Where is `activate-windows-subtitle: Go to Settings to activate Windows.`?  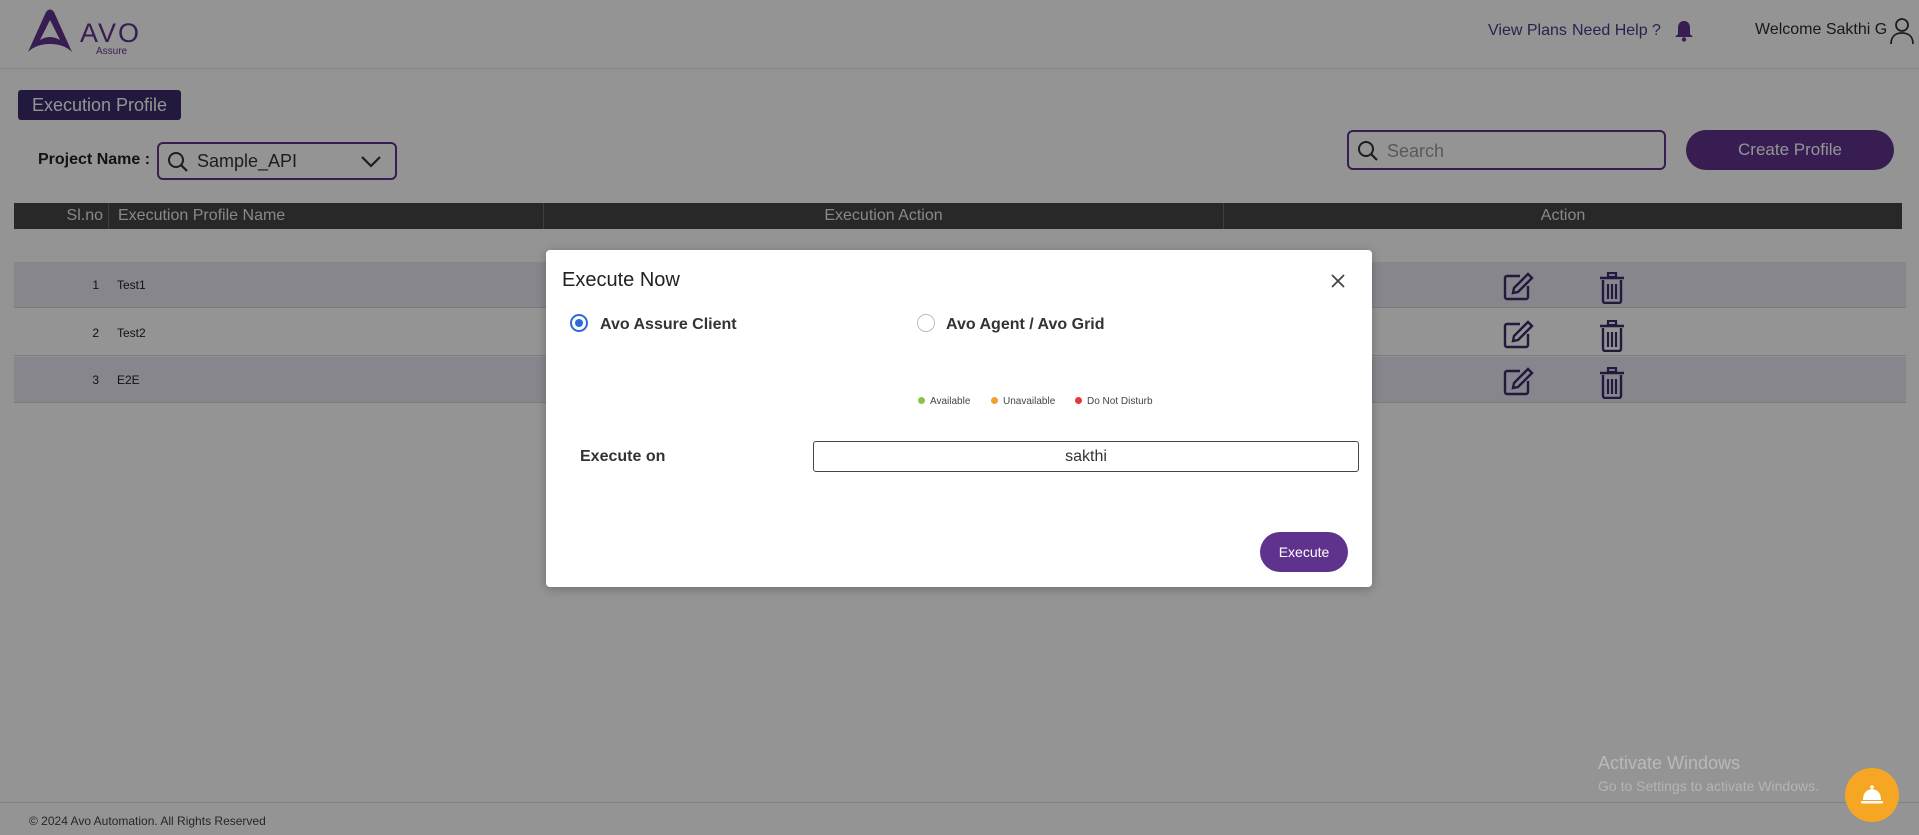
activate-windows-subtitle: Go to Settings to activate Windows. is located at coordinates (1708, 786).